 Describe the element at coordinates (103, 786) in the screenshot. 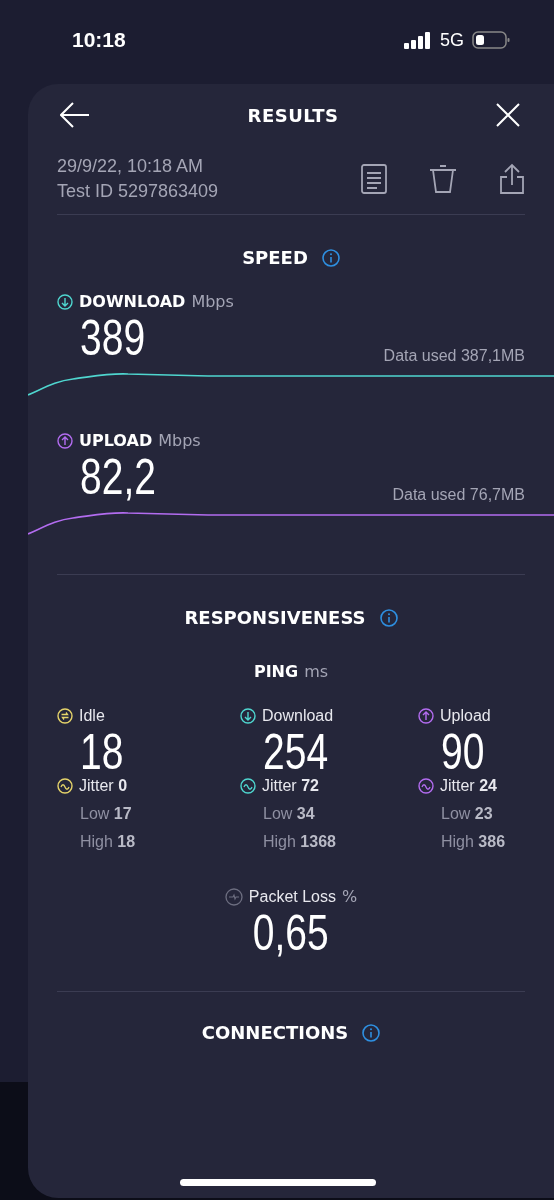

I see `jitter-value: Jitter 0` at that location.